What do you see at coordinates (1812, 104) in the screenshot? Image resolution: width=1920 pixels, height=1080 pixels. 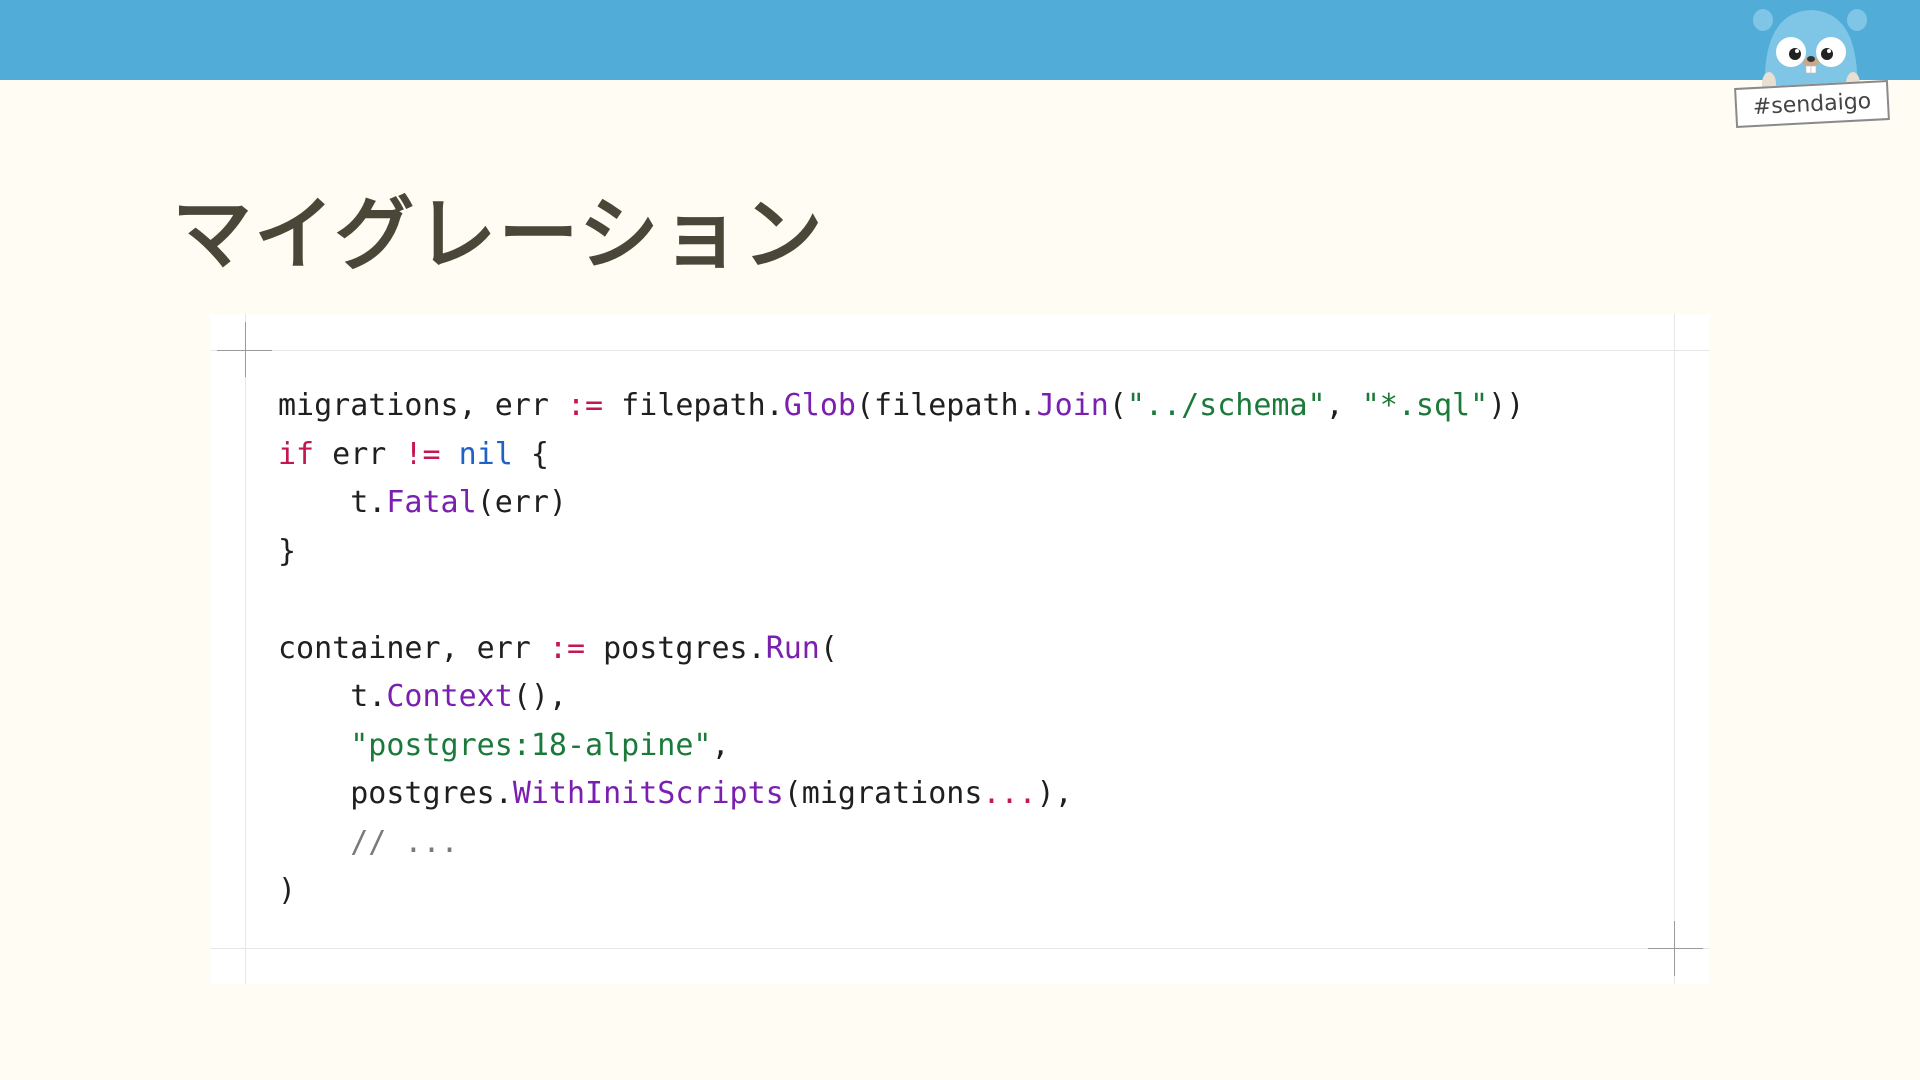 I see `hashtag-label: #sendaigo` at bounding box center [1812, 104].